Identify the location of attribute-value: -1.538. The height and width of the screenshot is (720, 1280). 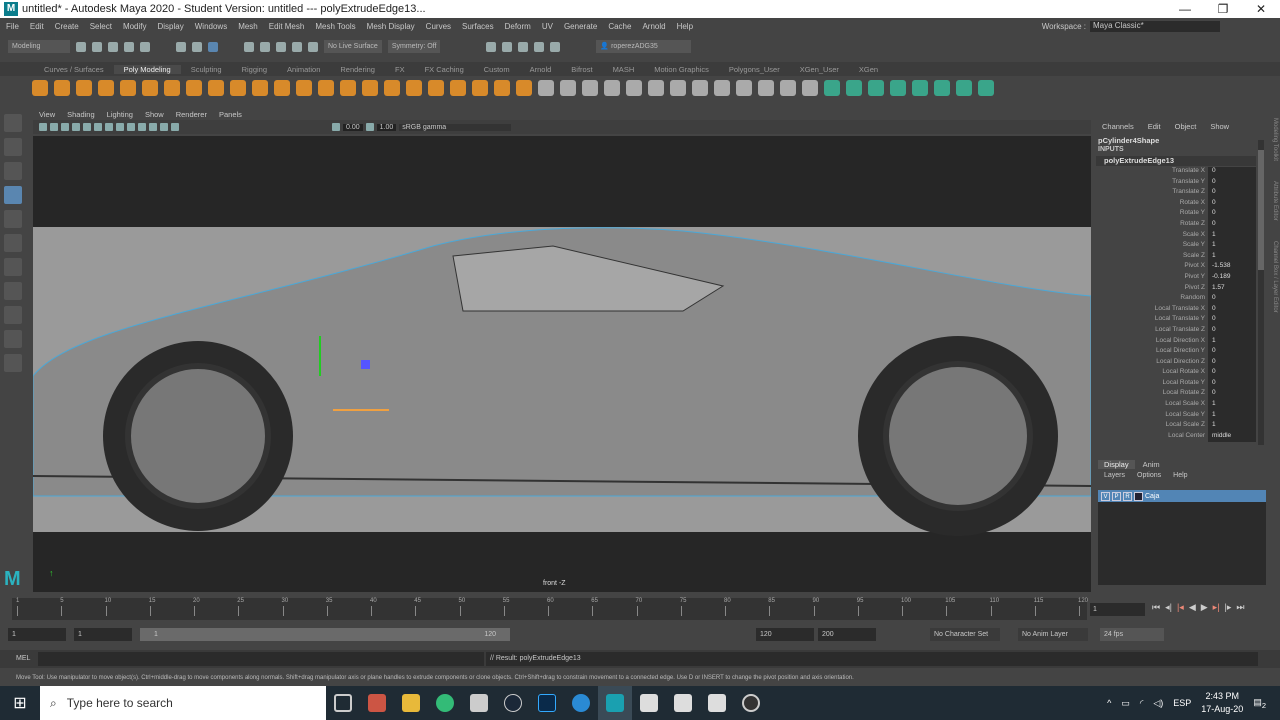
(1232, 267).